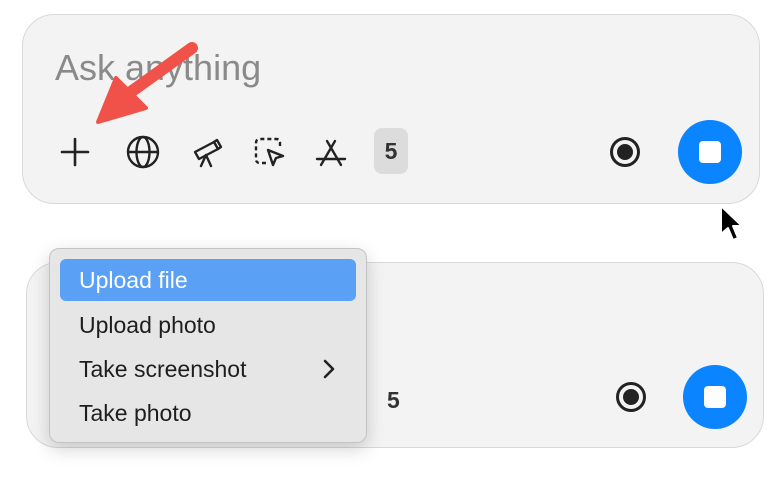 The image size is (776, 492). I want to click on menu-item-label: Upload file, so click(133, 279).